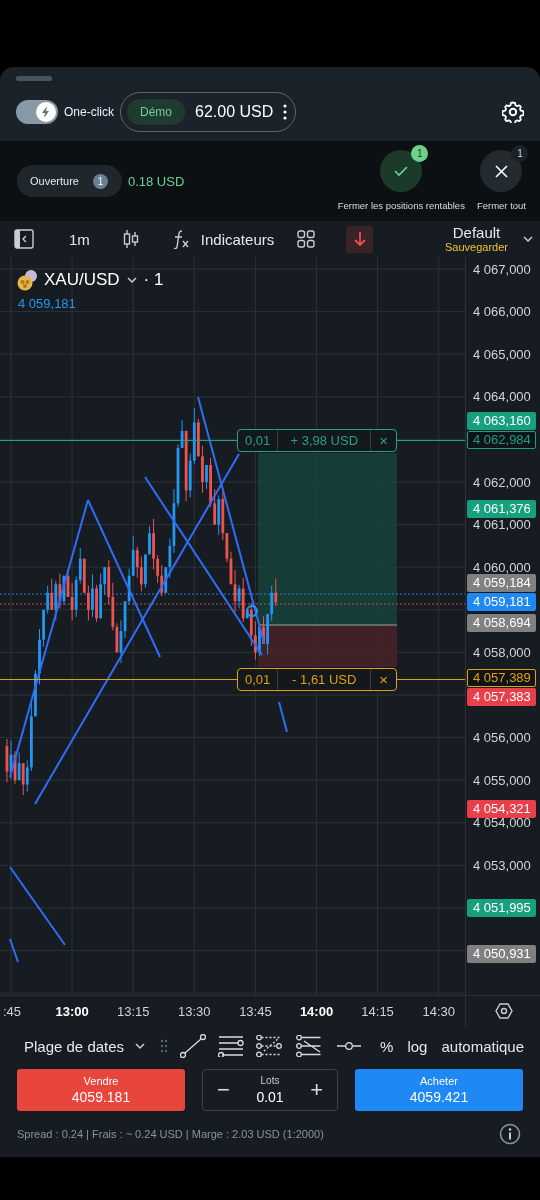  What do you see at coordinates (27, 280) in the screenshot?
I see `coins-icon` at bounding box center [27, 280].